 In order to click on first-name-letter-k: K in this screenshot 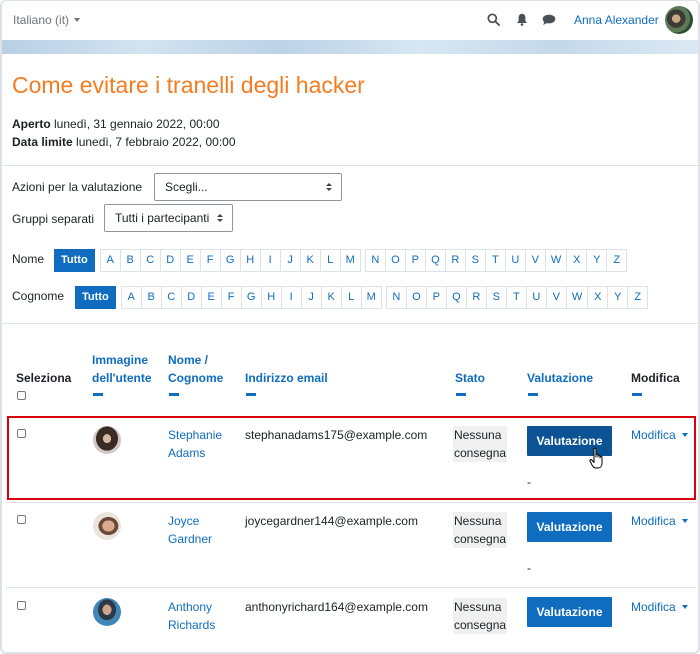, I will do `click(310, 260)`.